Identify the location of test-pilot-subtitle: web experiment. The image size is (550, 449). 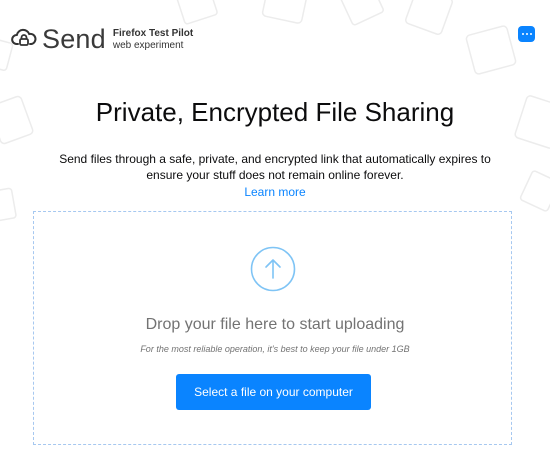
(148, 45).